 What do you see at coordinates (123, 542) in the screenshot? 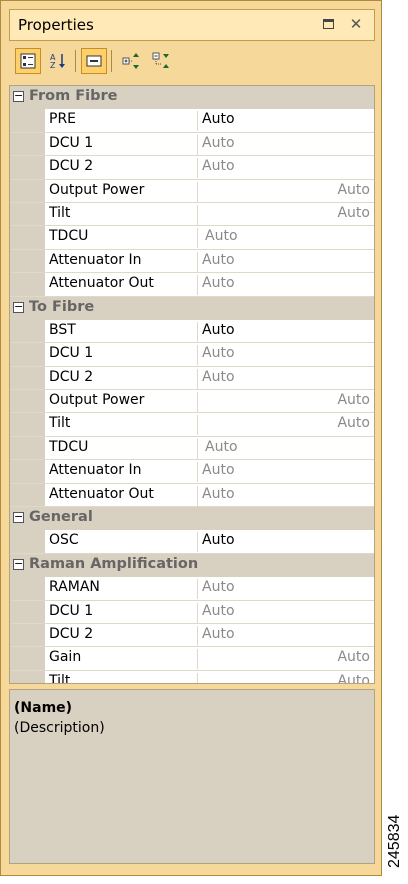
I see `property-name: OSC` at bounding box center [123, 542].